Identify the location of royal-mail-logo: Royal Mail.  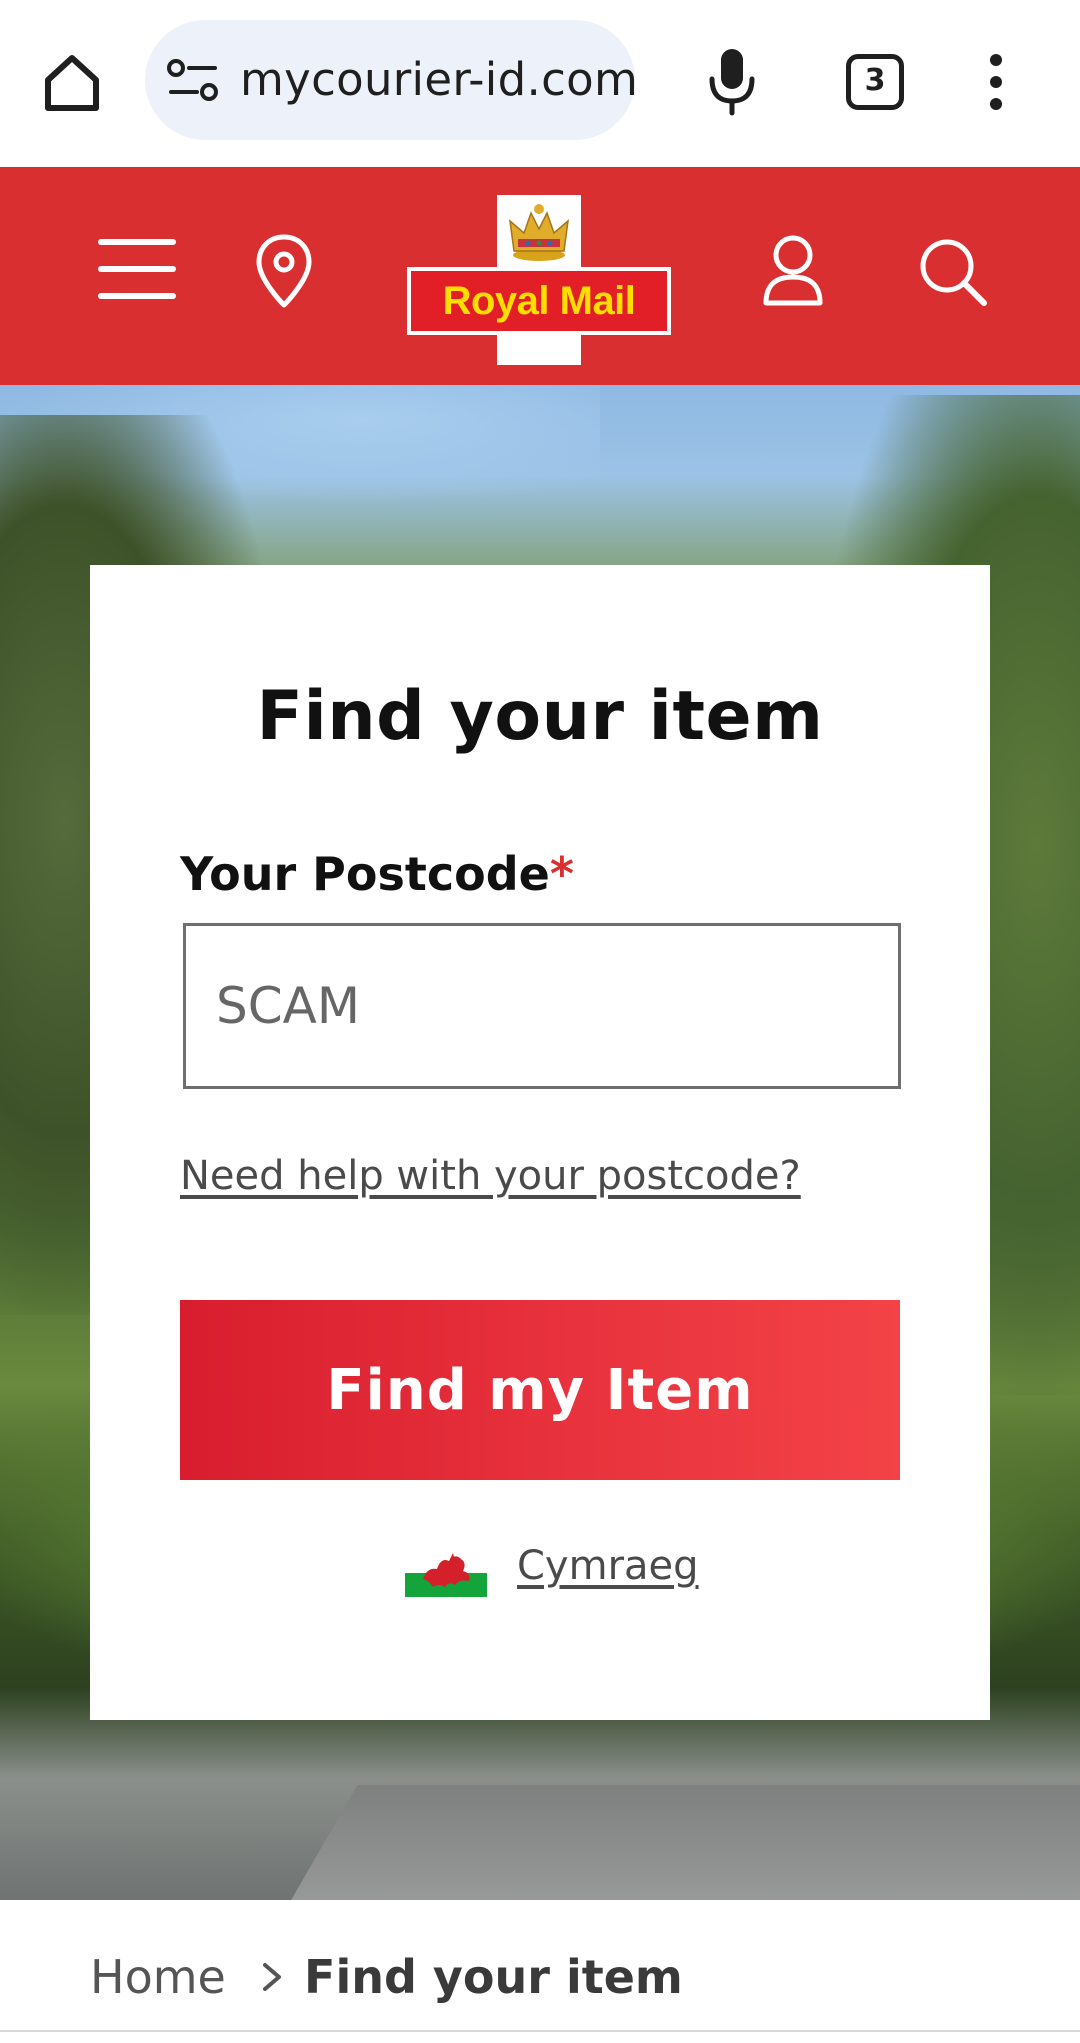
(539, 280).